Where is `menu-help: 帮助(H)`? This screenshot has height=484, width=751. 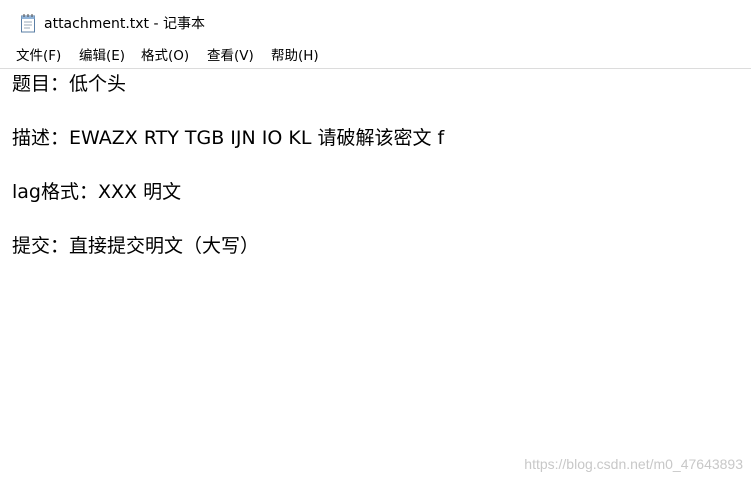
menu-help: 帮助(H) is located at coordinates (295, 56).